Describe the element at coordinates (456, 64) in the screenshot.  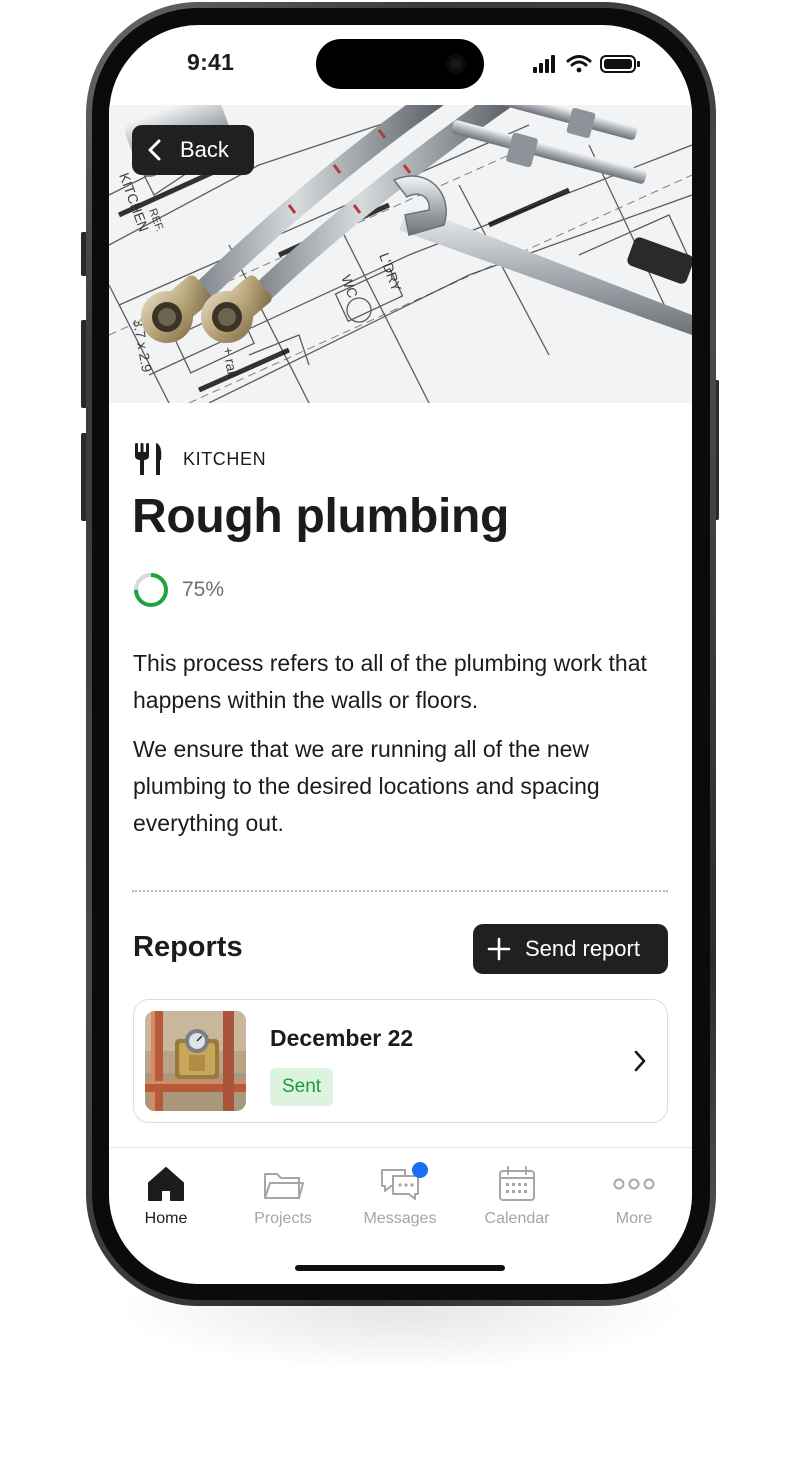
I see `front-camera` at that location.